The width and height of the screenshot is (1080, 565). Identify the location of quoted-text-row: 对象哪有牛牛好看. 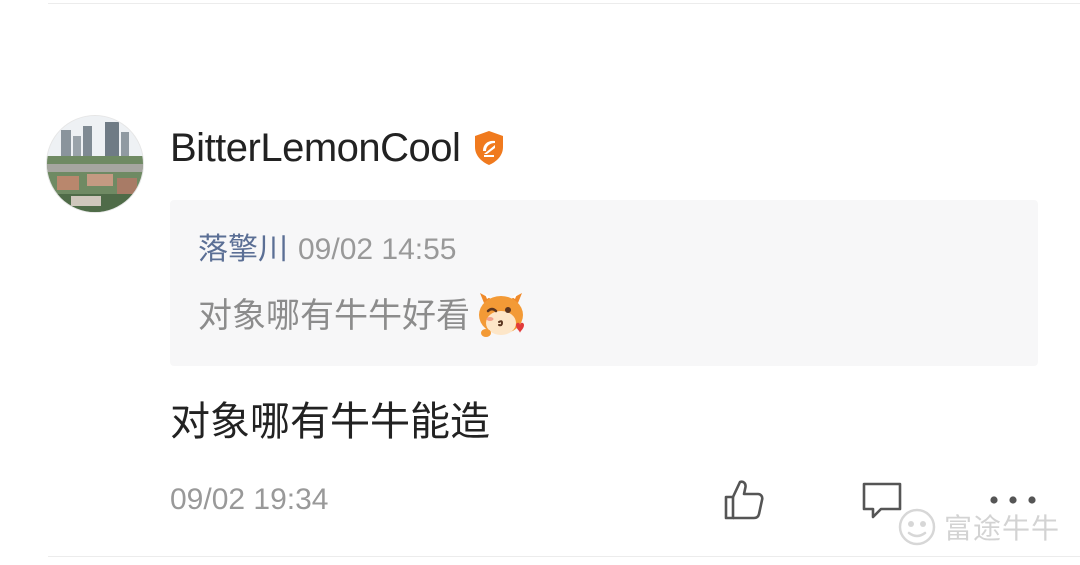
(363, 316).